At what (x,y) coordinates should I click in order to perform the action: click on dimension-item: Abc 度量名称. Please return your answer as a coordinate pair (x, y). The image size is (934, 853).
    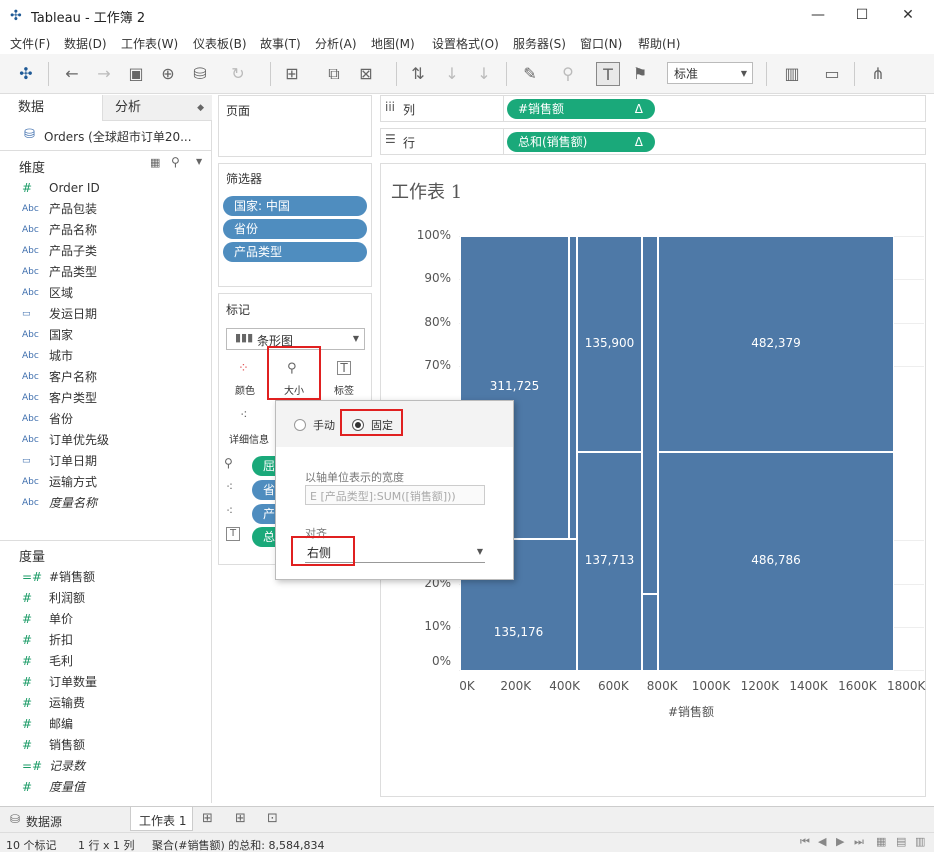
    Looking at the image, I should click on (105, 503).